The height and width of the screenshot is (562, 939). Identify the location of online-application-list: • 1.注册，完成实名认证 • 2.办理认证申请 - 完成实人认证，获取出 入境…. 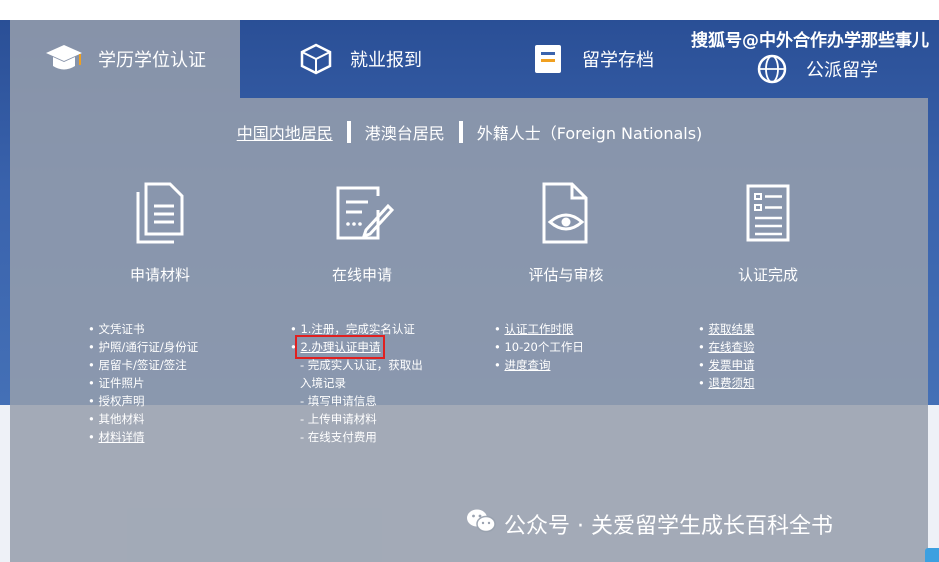
(356, 383).